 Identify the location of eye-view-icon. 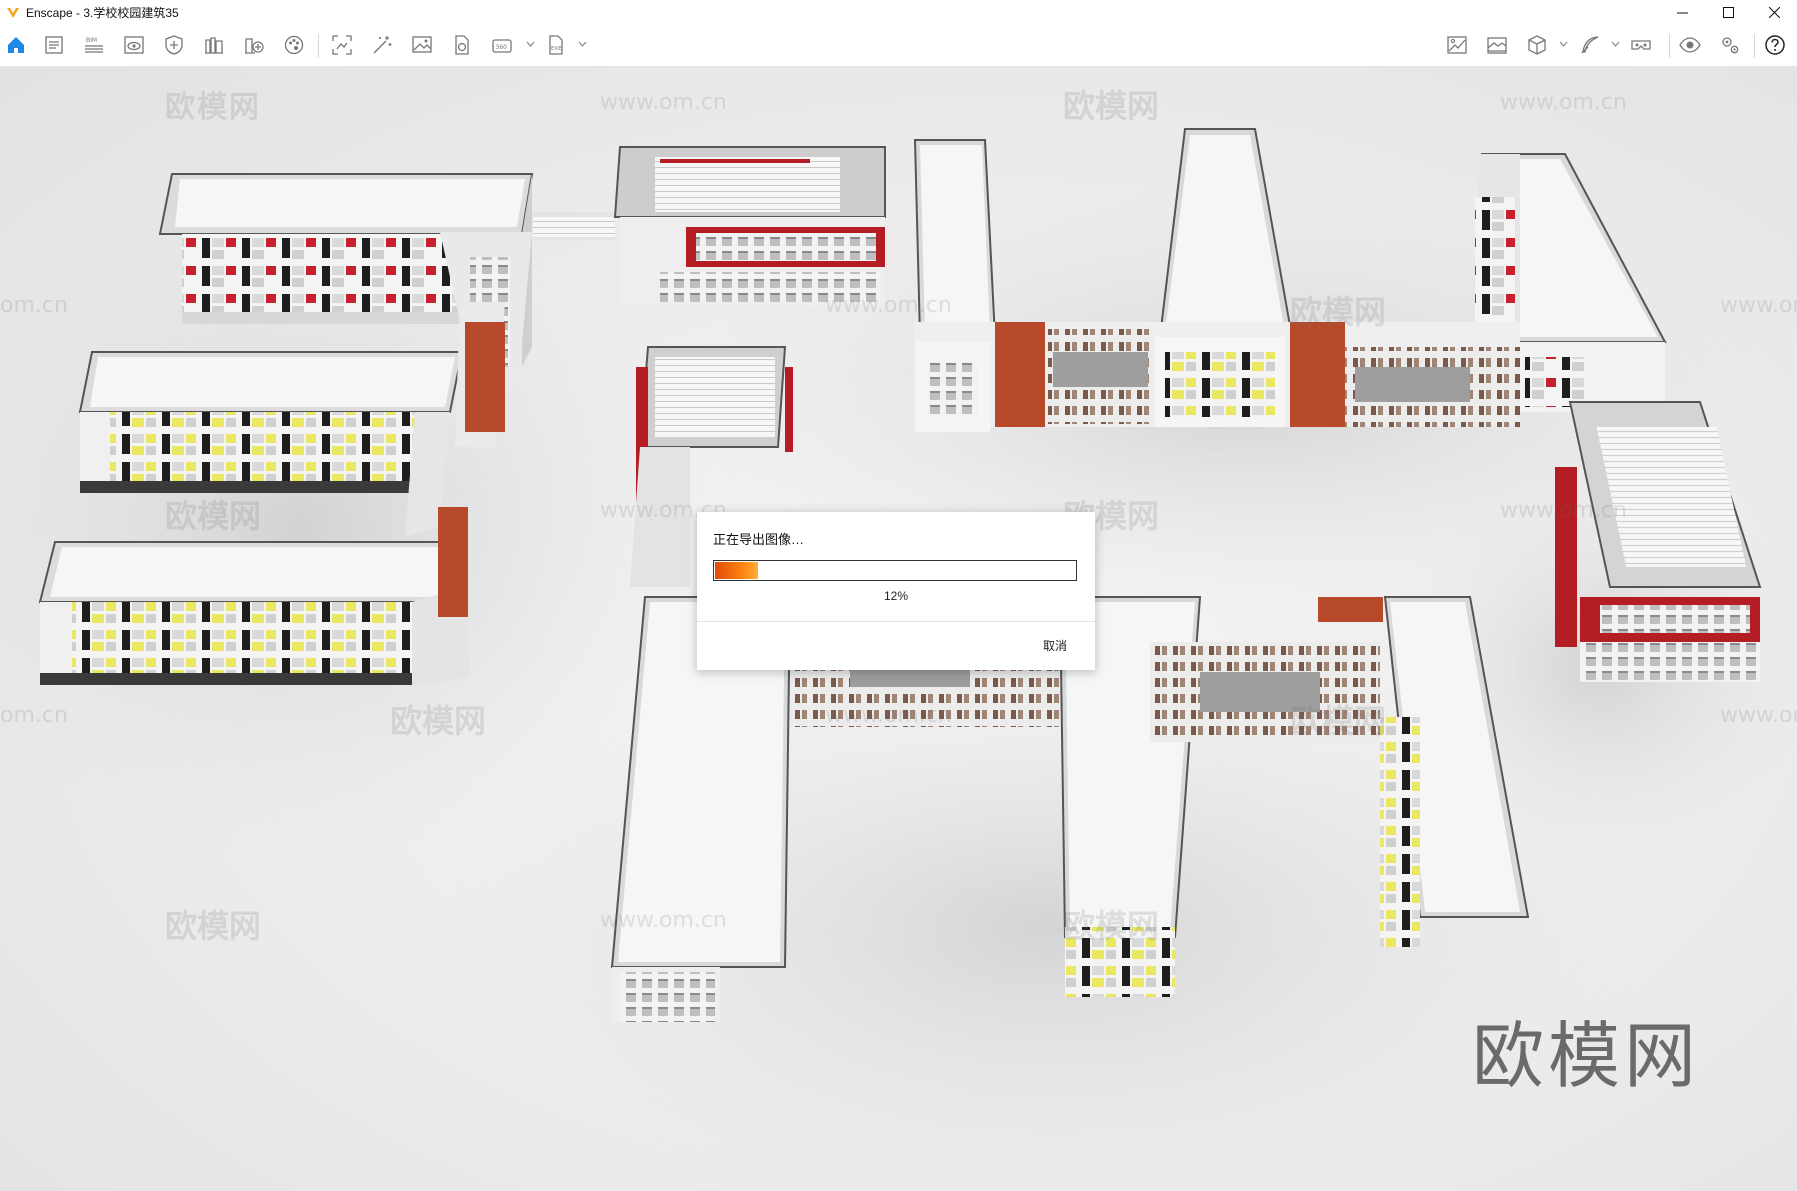
(134, 45).